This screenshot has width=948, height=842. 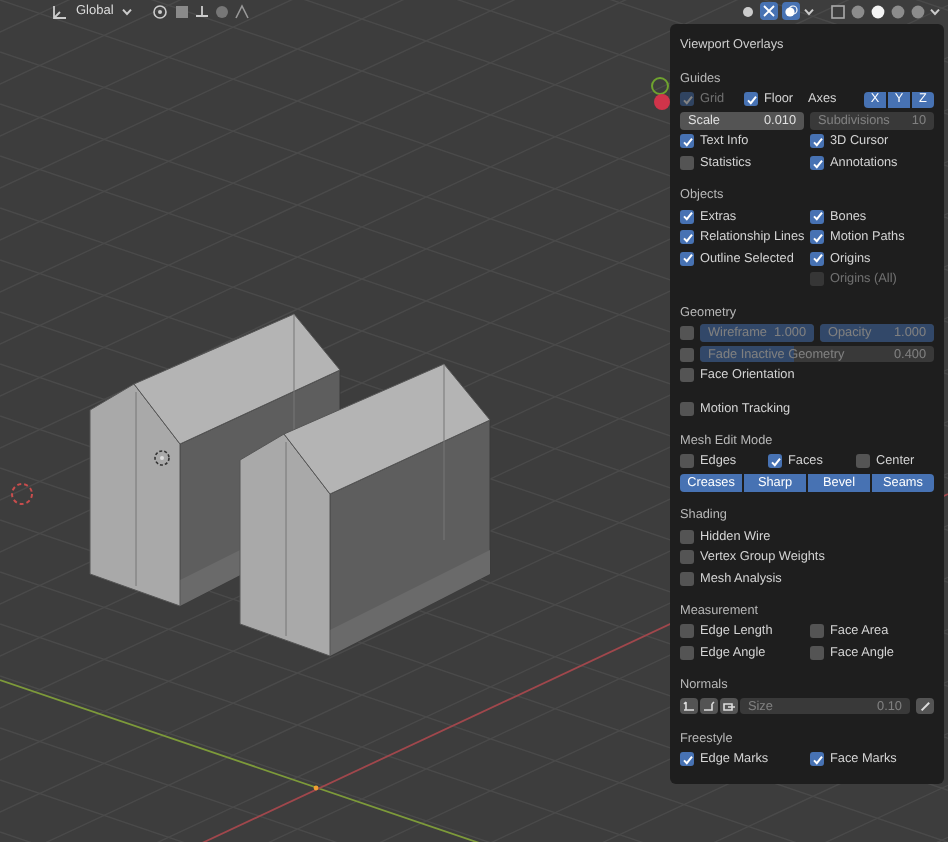 I want to click on snap-icon, so click(x=181, y=11).